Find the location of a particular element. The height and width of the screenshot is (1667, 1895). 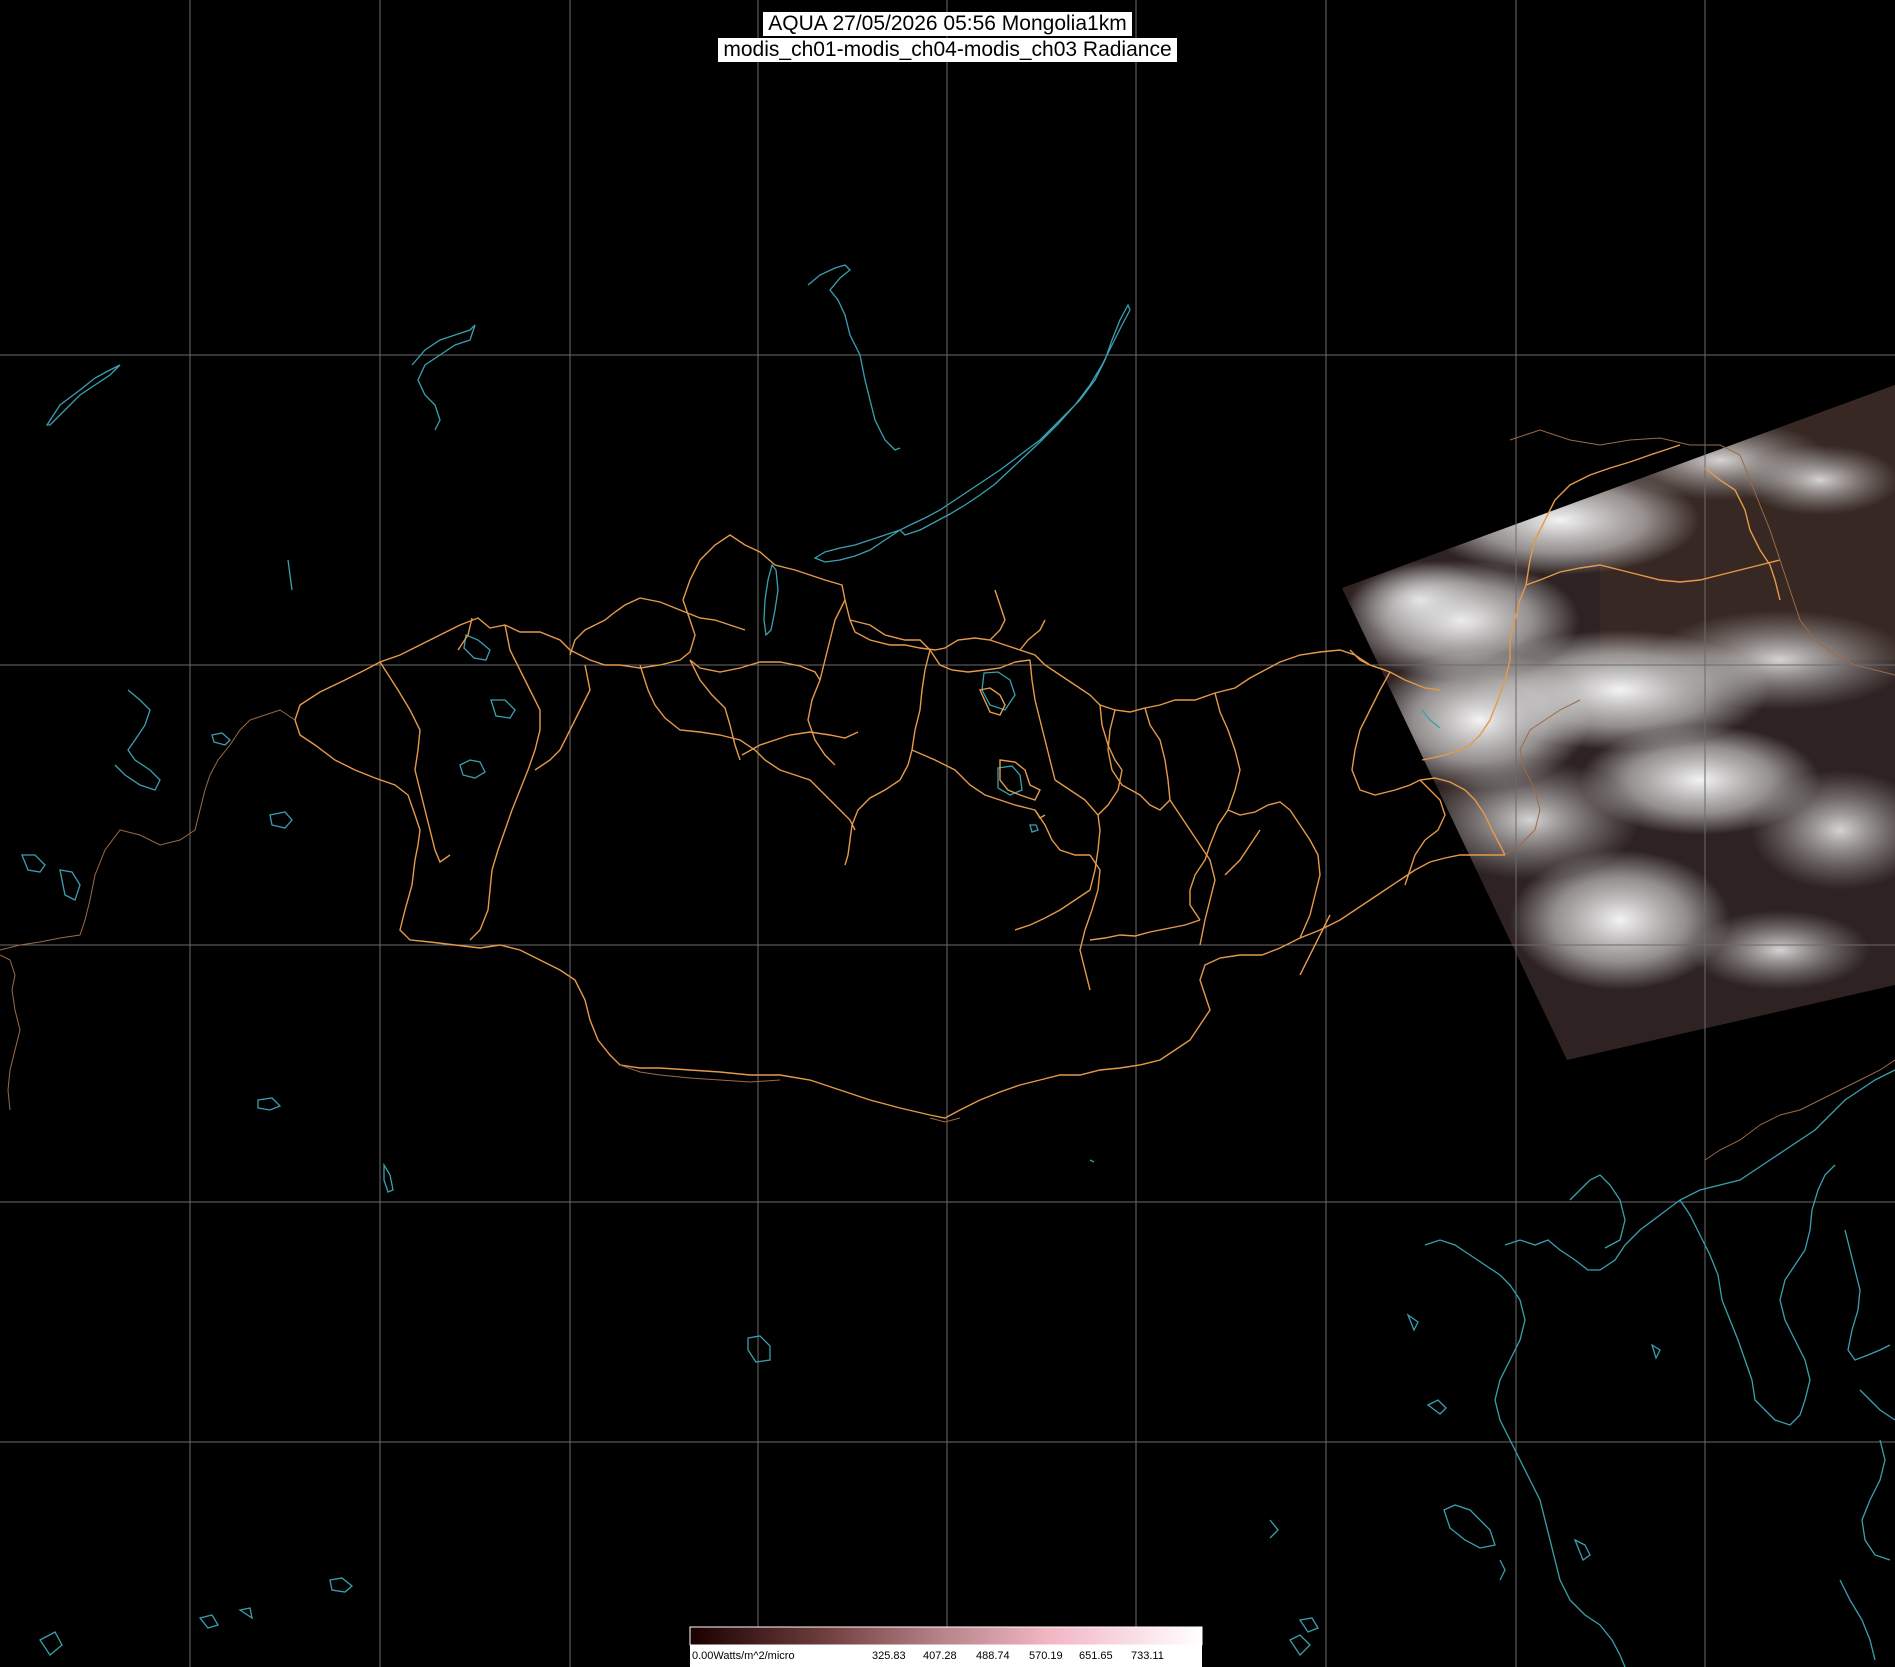

legend-tick-label: 407.28 is located at coordinates (940, 1656).